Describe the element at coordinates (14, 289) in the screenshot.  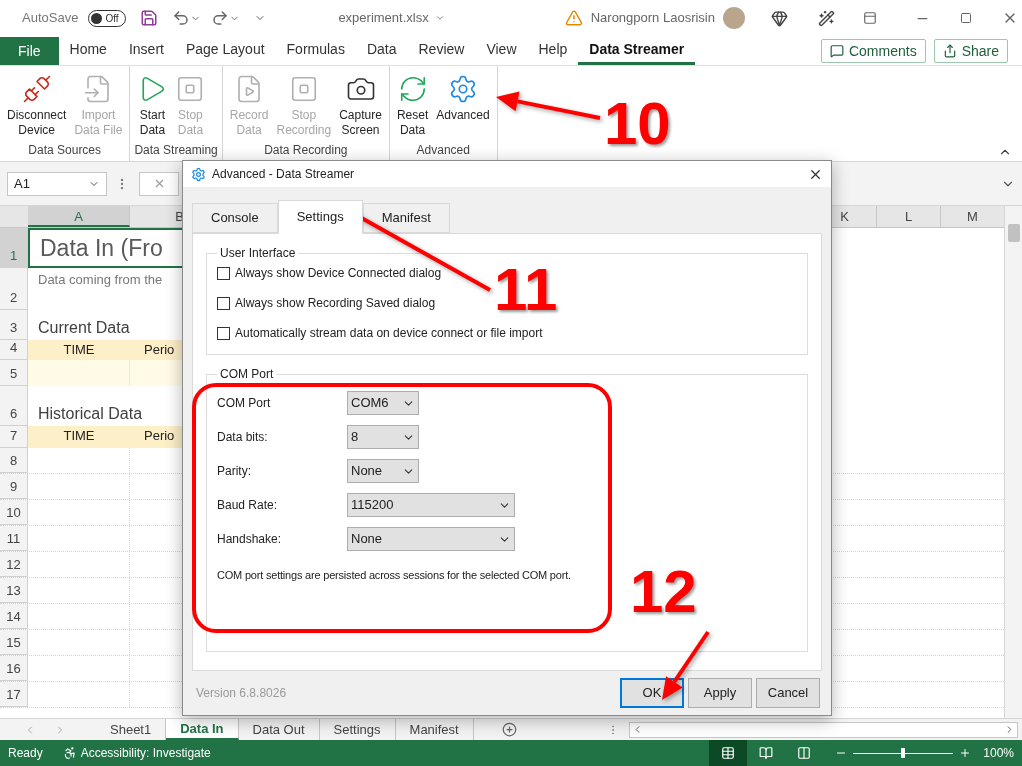
I see `row-header: 2` at that location.